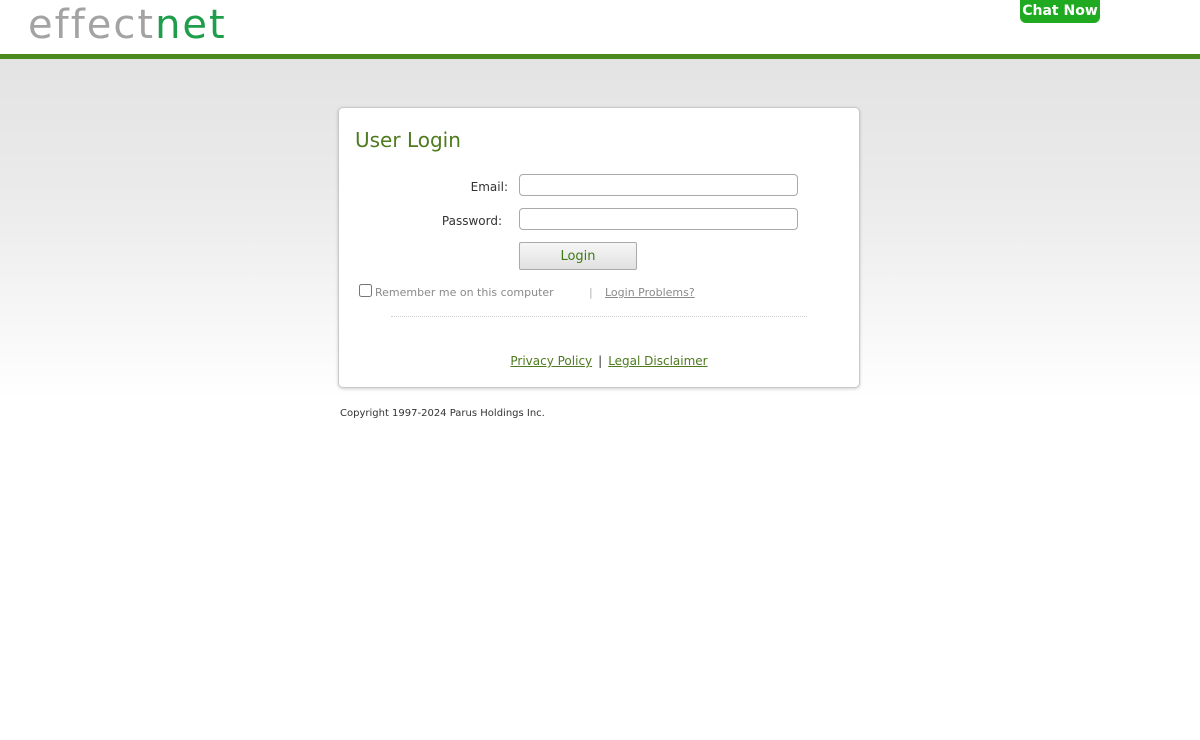 This screenshot has width=1200, height=740. What do you see at coordinates (1060, 11) in the screenshot?
I see `chat-now-button: Chat Now` at bounding box center [1060, 11].